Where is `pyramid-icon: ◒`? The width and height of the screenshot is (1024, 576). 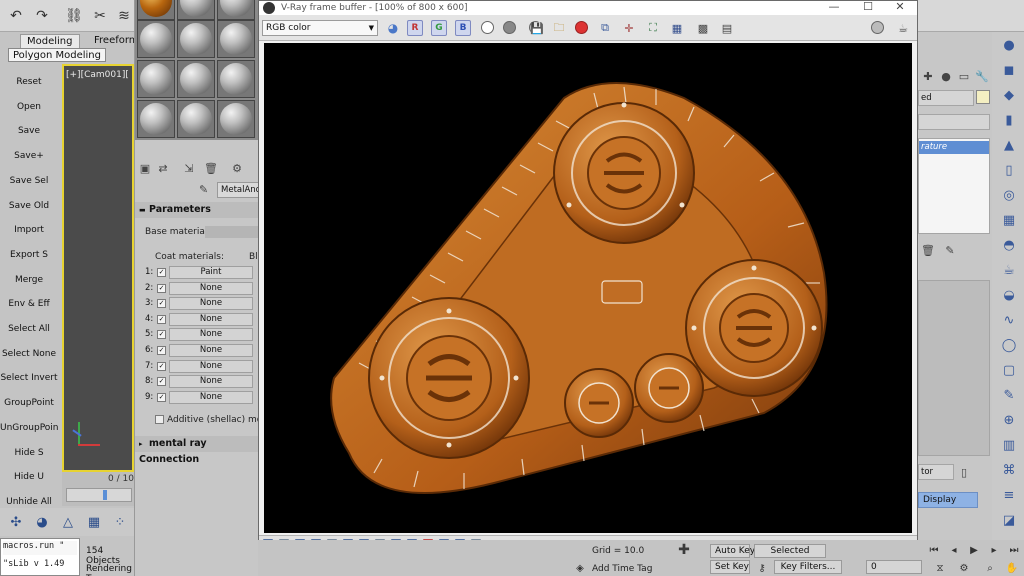
pyramid-icon: ◒ is located at coordinates (1009, 295).